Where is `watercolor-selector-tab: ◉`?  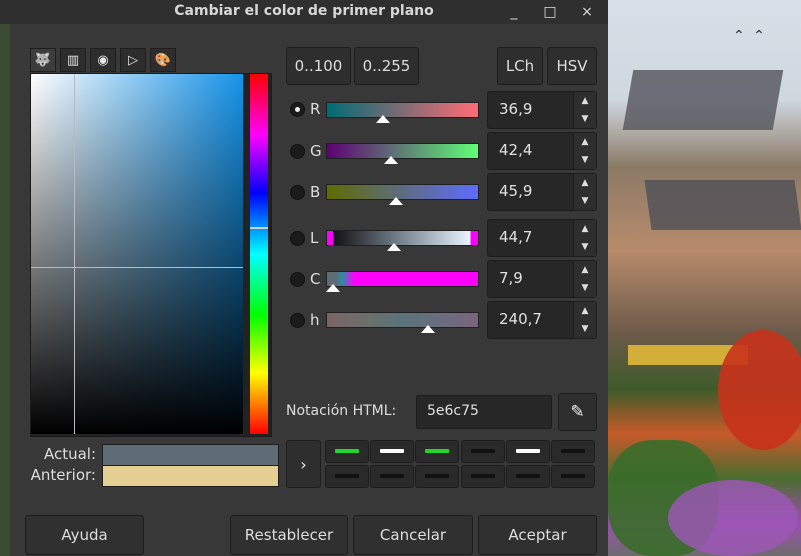 watercolor-selector-tab: ◉ is located at coordinates (103, 60).